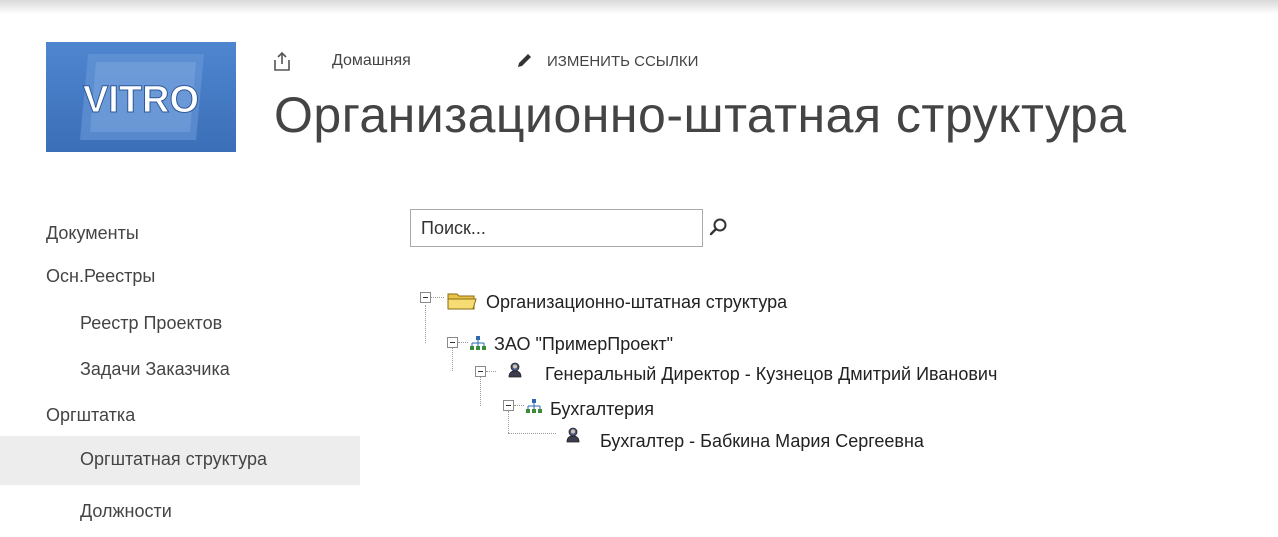  Describe the element at coordinates (180, 234) in the screenshot. I see `nav-item-documents: Документы` at that location.